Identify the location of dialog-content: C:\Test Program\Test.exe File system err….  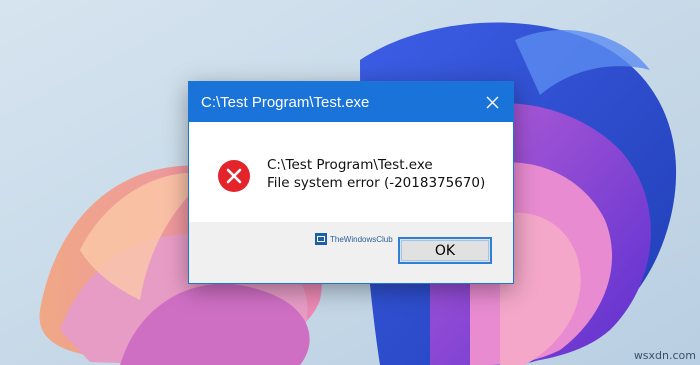
(351, 173).